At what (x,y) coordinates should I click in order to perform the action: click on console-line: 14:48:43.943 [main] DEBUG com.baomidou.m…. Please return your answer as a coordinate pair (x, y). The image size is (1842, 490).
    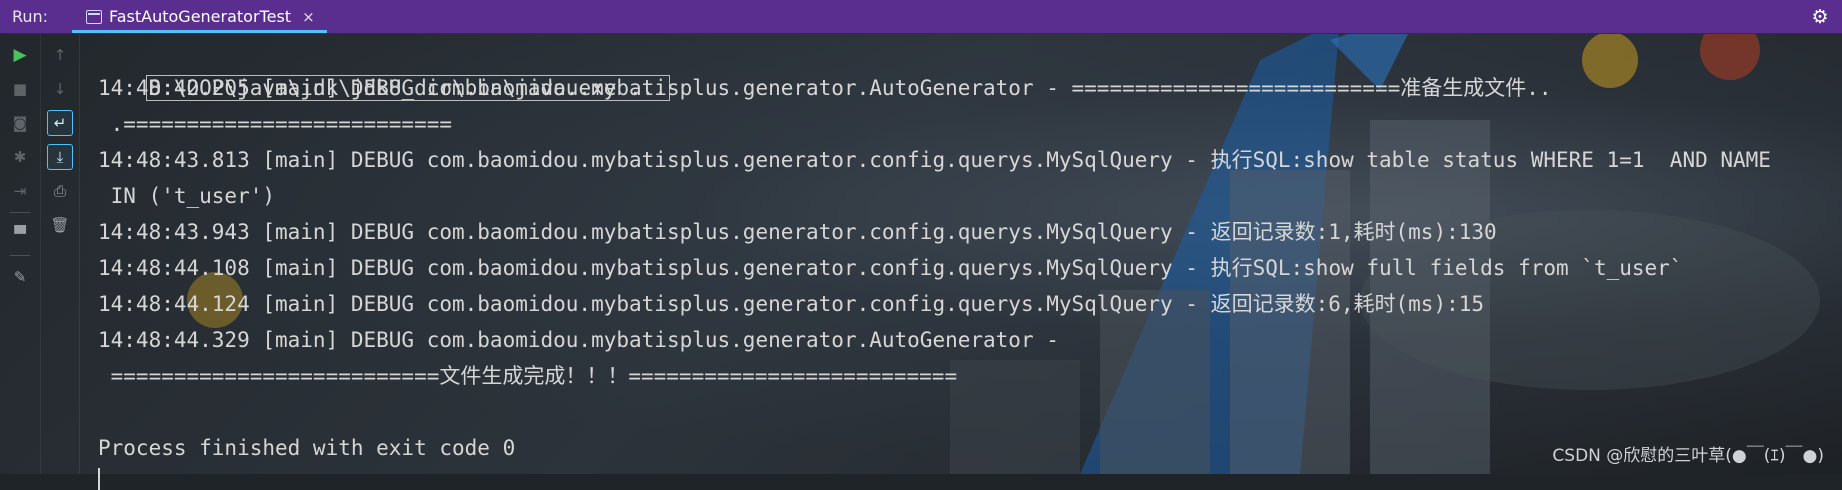
    Looking at the image, I should click on (797, 232).